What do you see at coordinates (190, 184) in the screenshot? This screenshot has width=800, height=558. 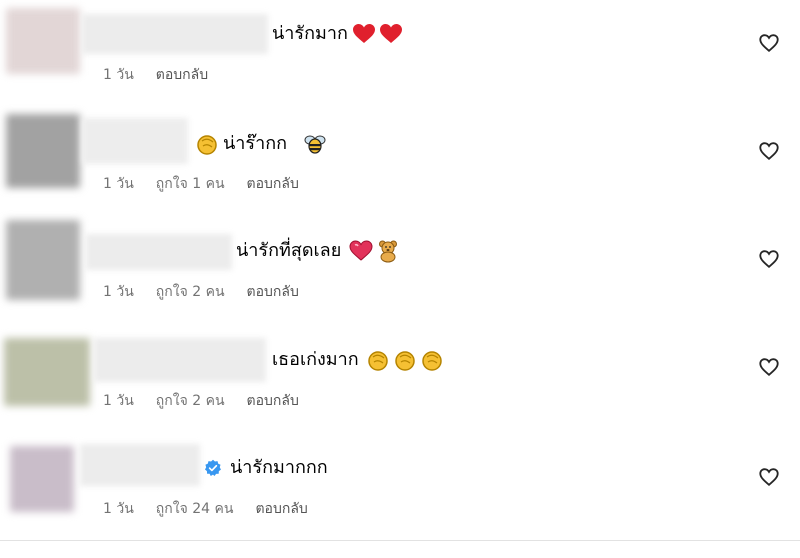 I see `likes-count: ถูกใจ 1 คน` at bounding box center [190, 184].